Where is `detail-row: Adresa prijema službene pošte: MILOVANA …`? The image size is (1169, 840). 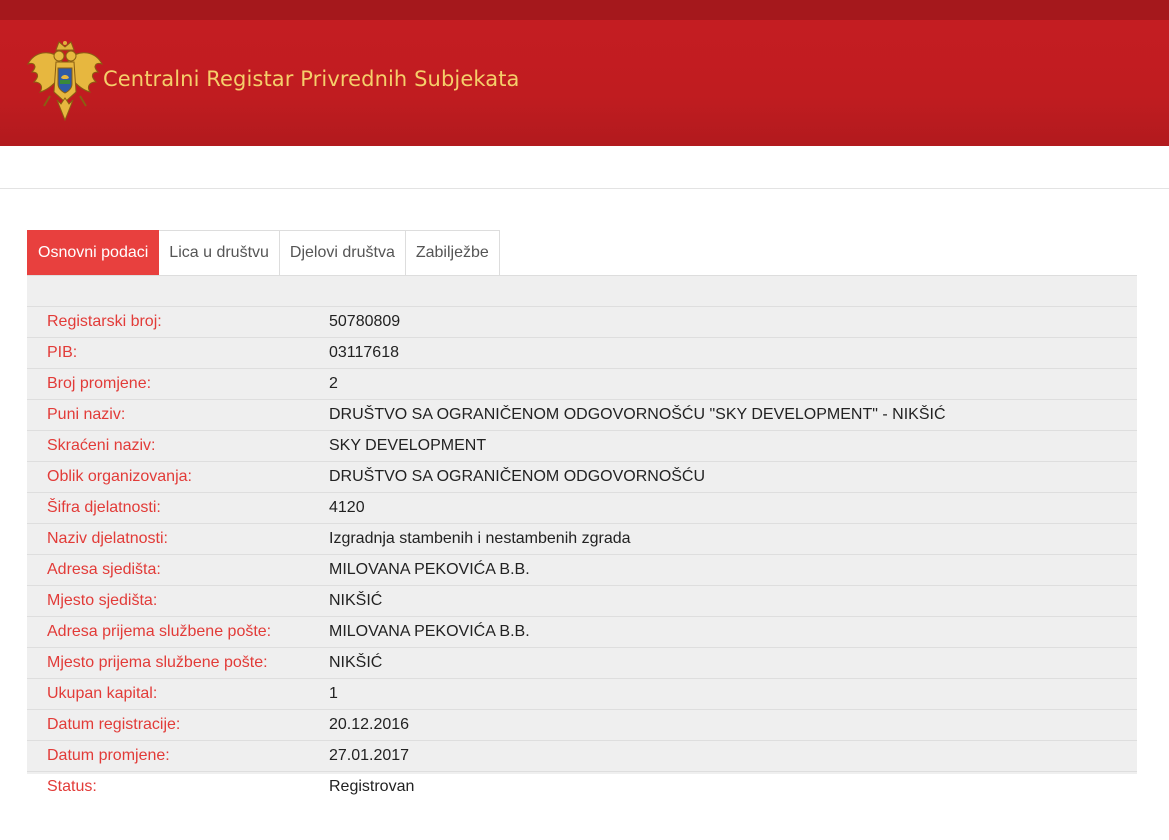 detail-row: Adresa prijema službene pošte: MILOVANA … is located at coordinates (582, 631).